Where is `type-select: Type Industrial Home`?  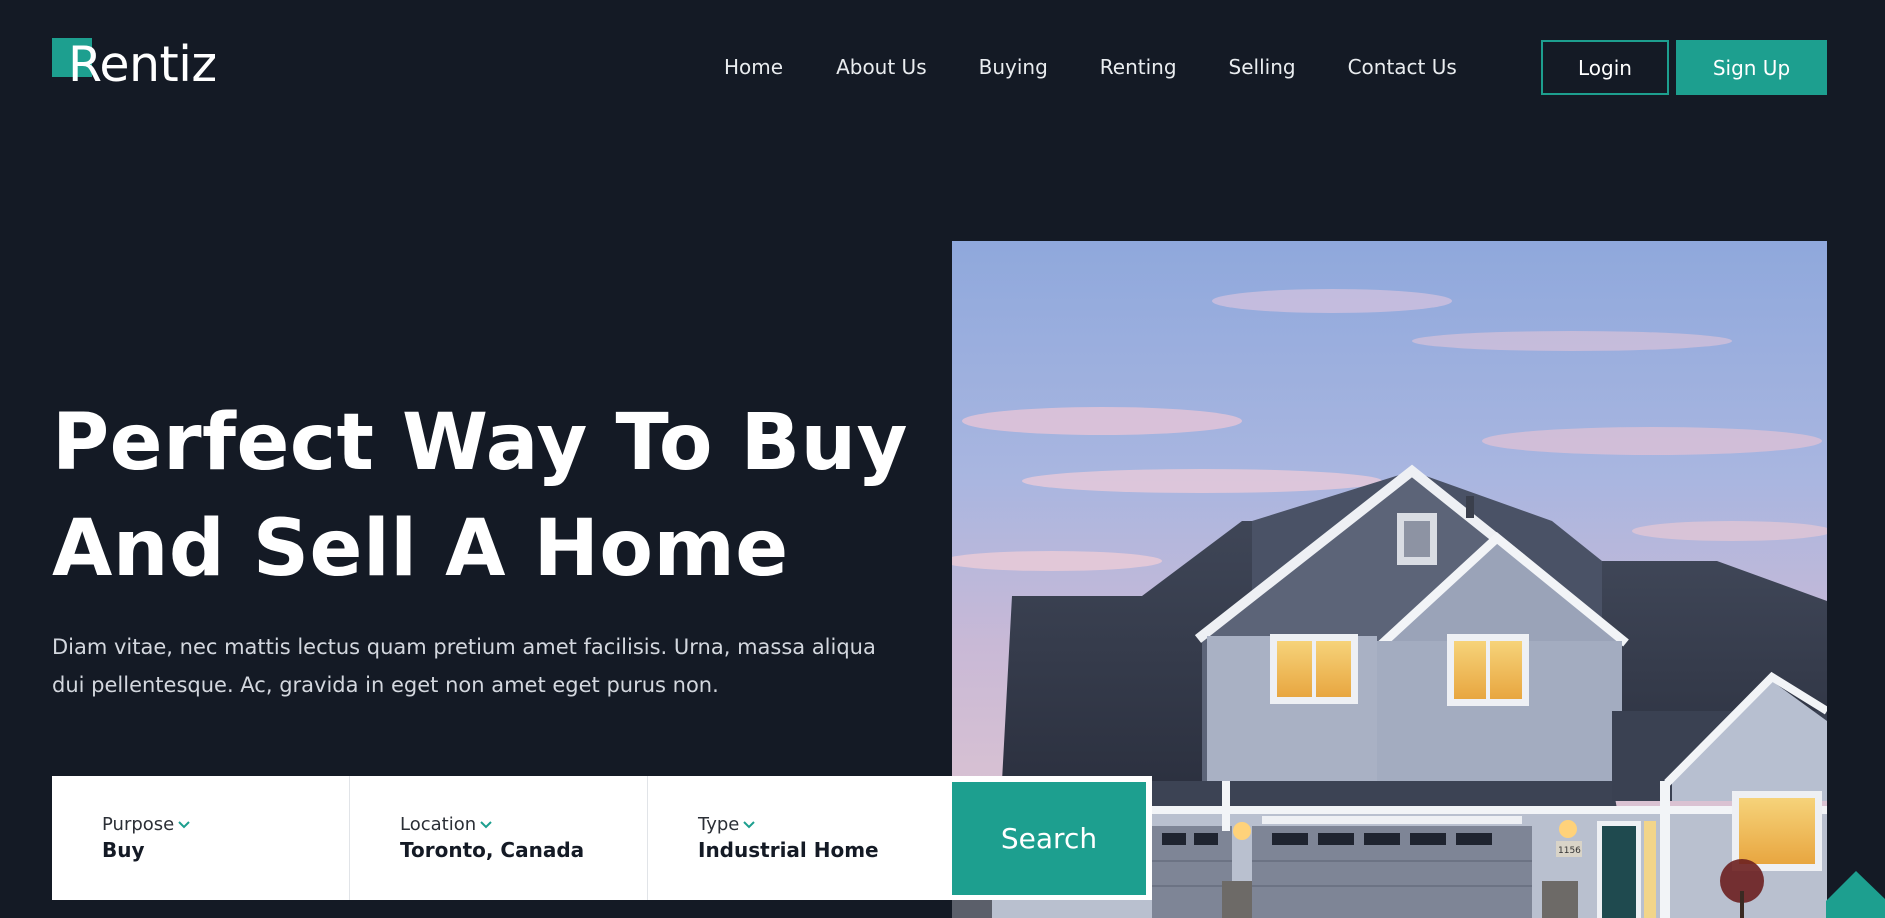 type-select: Type Industrial Home is located at coordinates (797, 838).